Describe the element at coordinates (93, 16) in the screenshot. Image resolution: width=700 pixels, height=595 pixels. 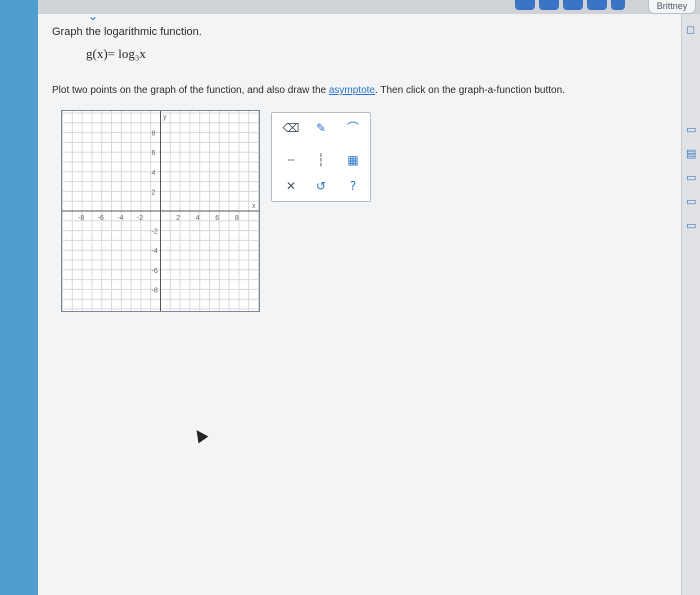
I see `collapse-chevron-icon: ⌄` at that location.